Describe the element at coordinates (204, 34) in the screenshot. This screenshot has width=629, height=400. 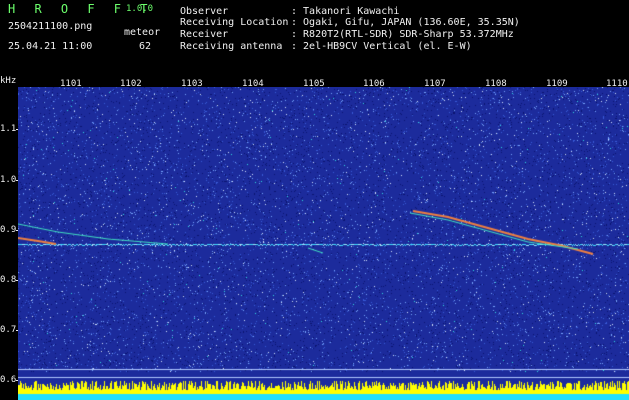
I see `info-receiver-key: Receiver` at that location.